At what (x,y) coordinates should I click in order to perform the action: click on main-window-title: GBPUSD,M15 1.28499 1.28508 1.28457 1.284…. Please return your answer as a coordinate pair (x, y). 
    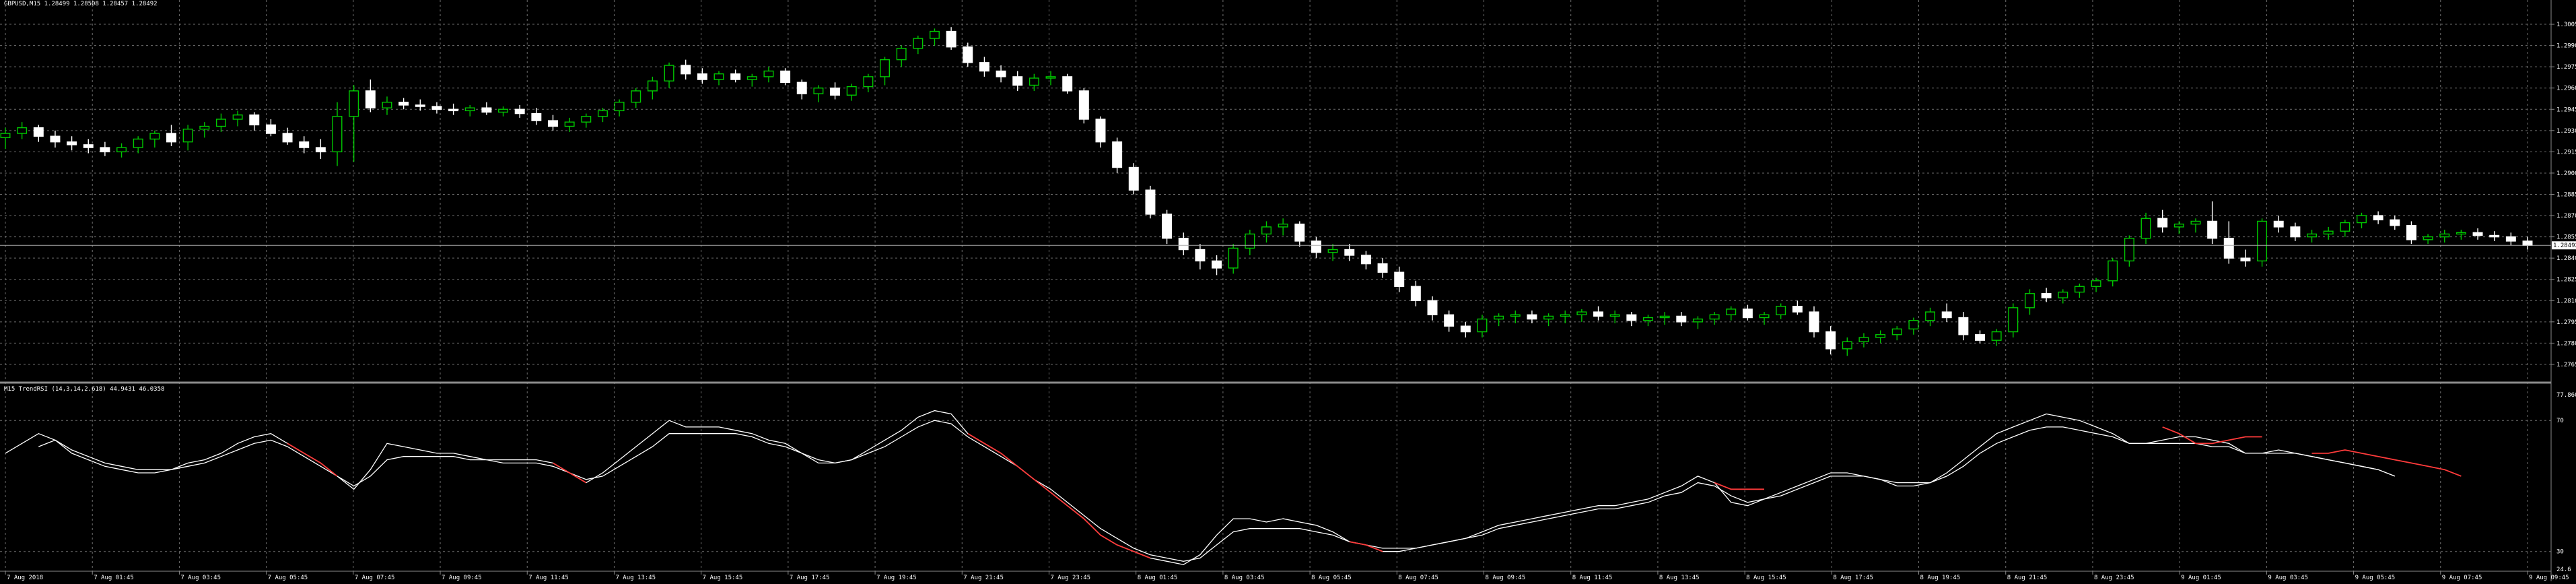
    Looking at the image, I should click on (81, 4).